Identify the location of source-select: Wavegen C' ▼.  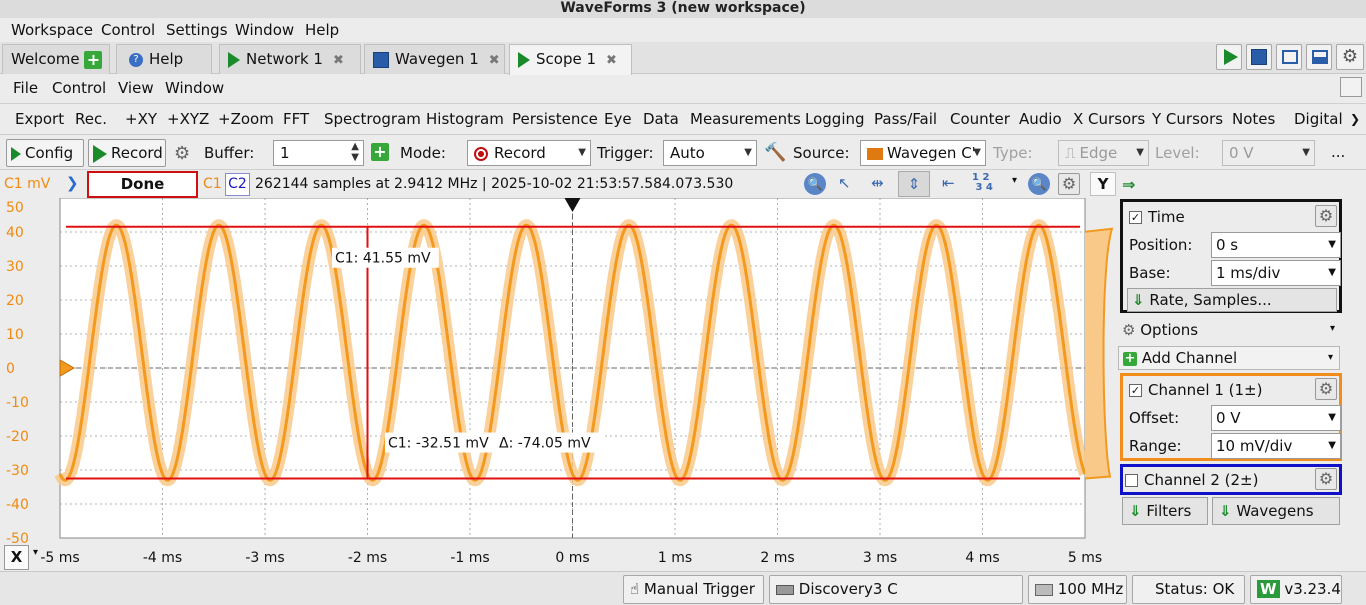
(923, 153).